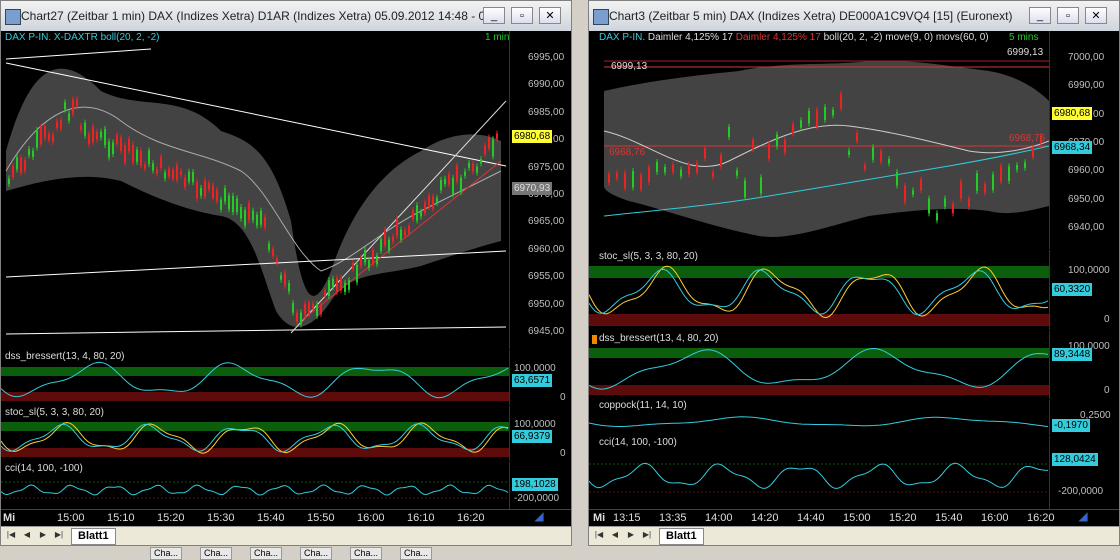 The width and height of the screenshot is (1120, 560). Describe the element at coordinates (1107, 390) in the screenshot. I see `dss-tick-zero: 0` at that location.